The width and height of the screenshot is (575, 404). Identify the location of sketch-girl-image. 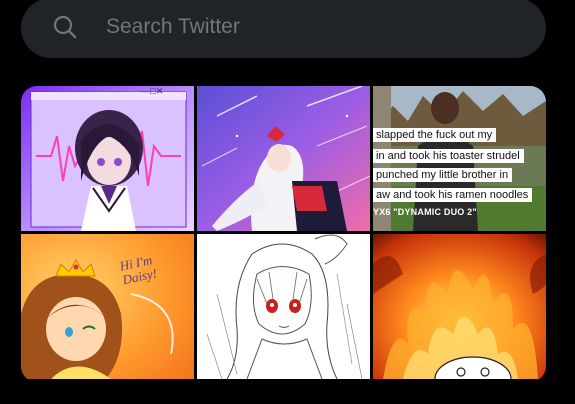
(283, 306).